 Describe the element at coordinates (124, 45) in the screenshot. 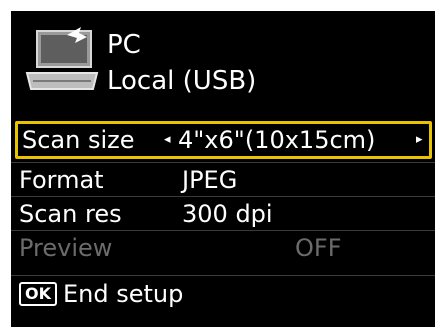

I see `device-name: PC` at that location.